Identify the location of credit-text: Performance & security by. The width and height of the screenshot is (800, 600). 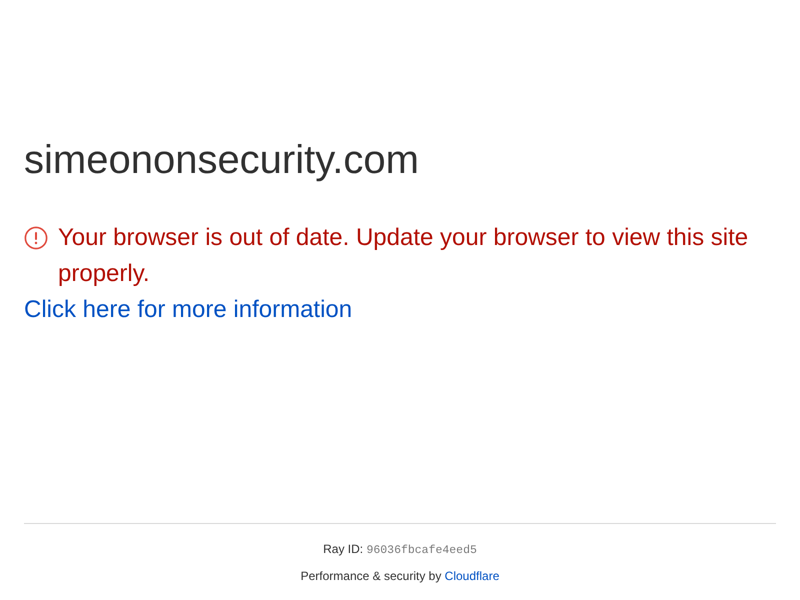
(371, 576).